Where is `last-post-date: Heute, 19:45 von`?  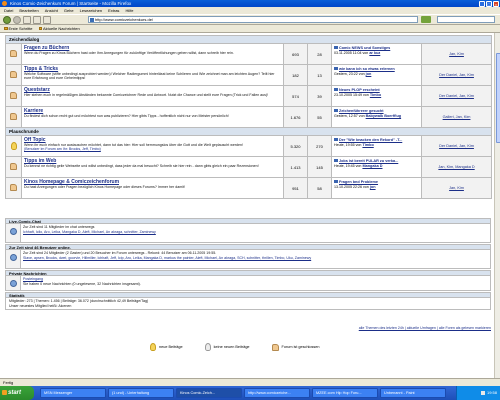 last-post-date: Heute, 19:45 von is located at coordinates (348, 165).